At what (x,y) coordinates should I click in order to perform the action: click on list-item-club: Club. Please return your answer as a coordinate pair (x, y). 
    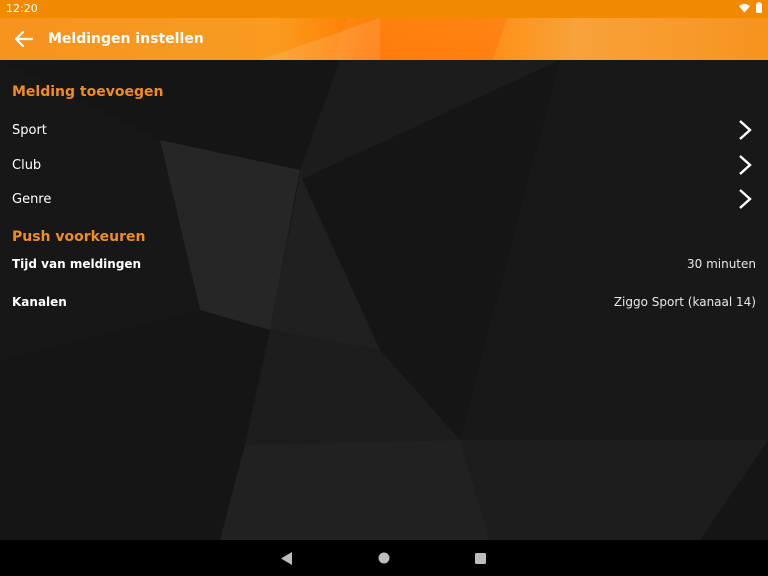
    Looking at the image, I should click on (384, 165).